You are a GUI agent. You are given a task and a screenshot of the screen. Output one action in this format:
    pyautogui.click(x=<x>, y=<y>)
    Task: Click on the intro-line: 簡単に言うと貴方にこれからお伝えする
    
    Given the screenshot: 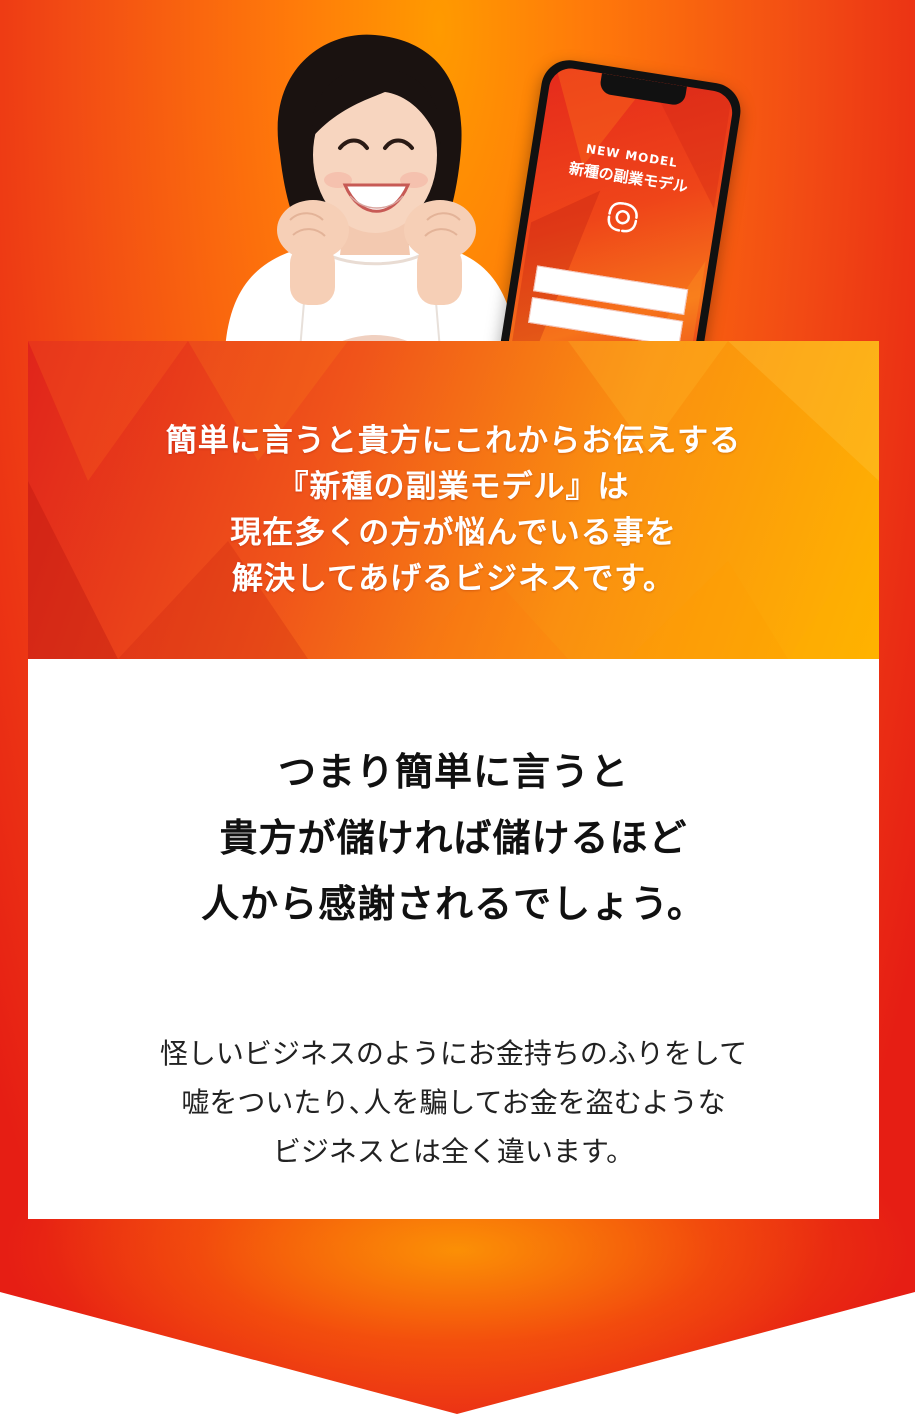 What is the action you would take?
    pyautogui.click(x=453, y=441)
    